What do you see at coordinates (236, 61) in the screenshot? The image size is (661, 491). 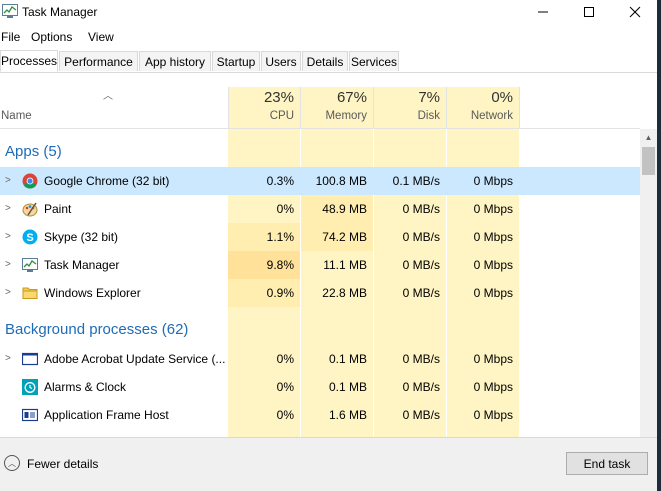 I see `tab-startup: Startup` at bounding box center [236, 61].